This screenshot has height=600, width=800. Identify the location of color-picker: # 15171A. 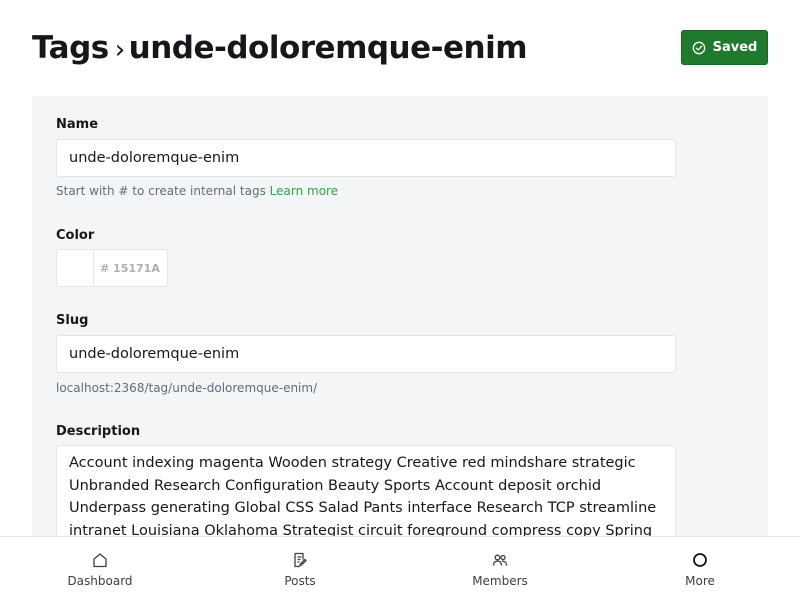
(112, 268).